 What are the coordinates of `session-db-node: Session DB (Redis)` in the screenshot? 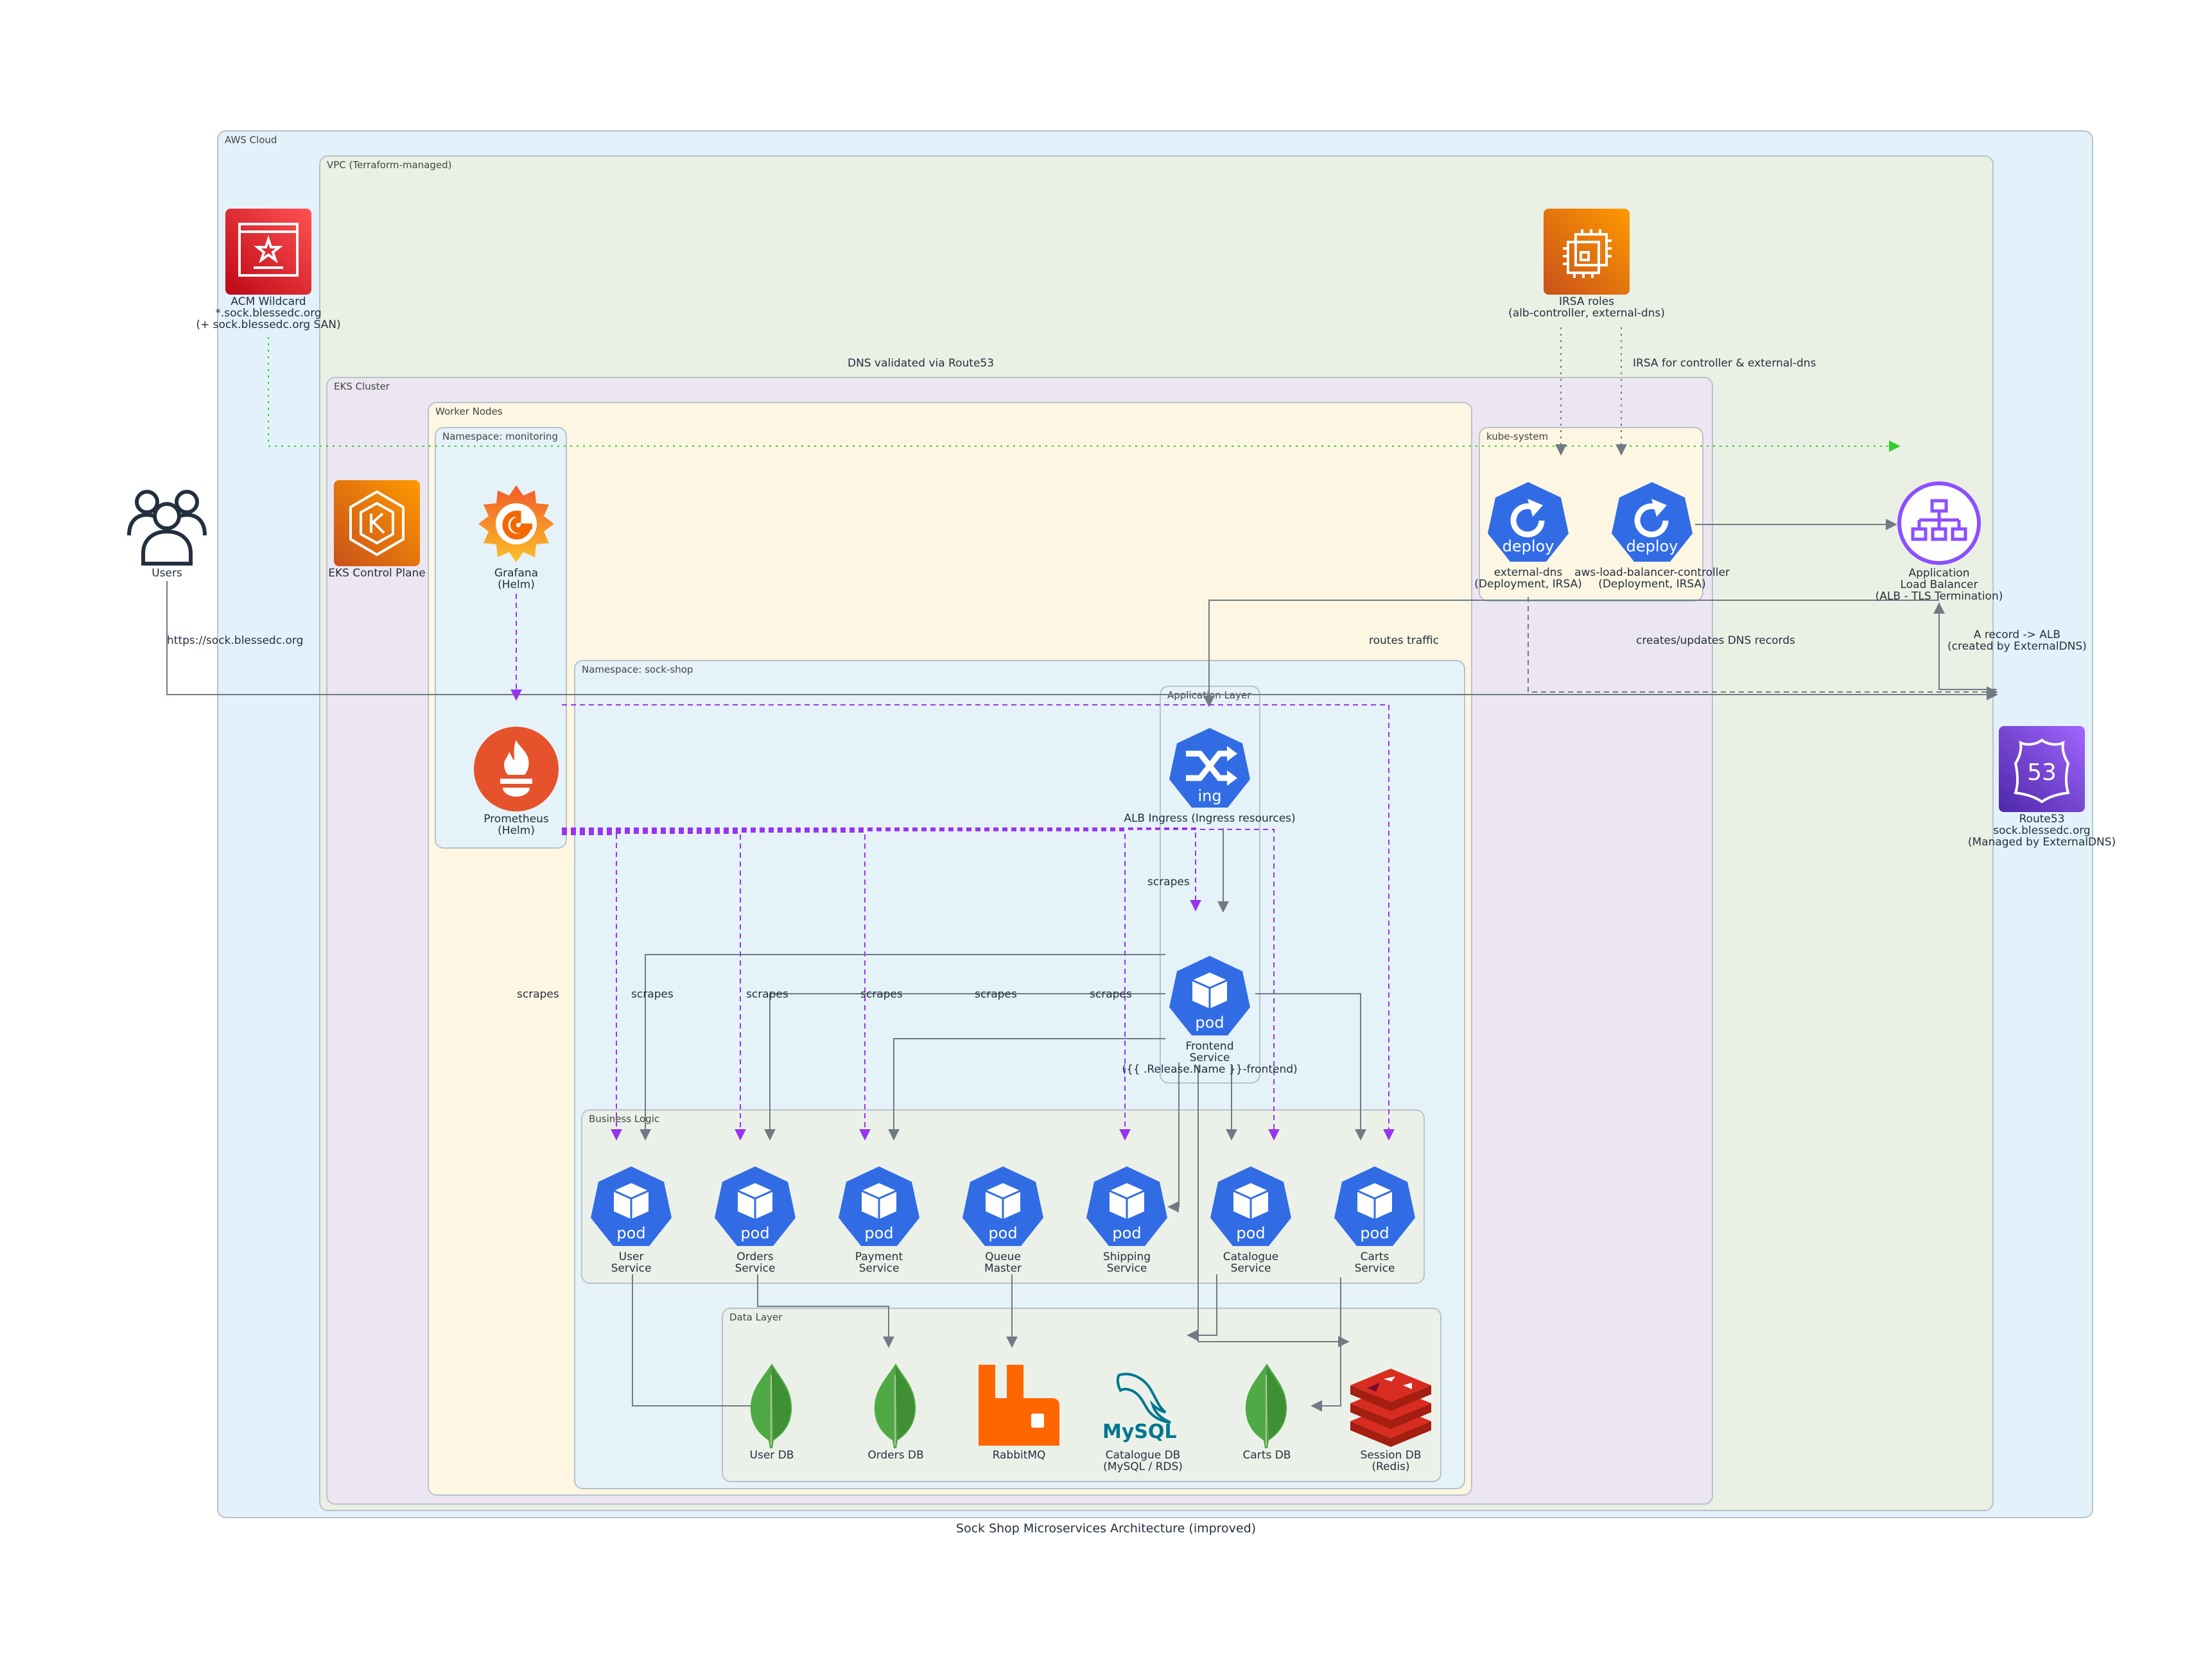 It's located at (1391, 1417).